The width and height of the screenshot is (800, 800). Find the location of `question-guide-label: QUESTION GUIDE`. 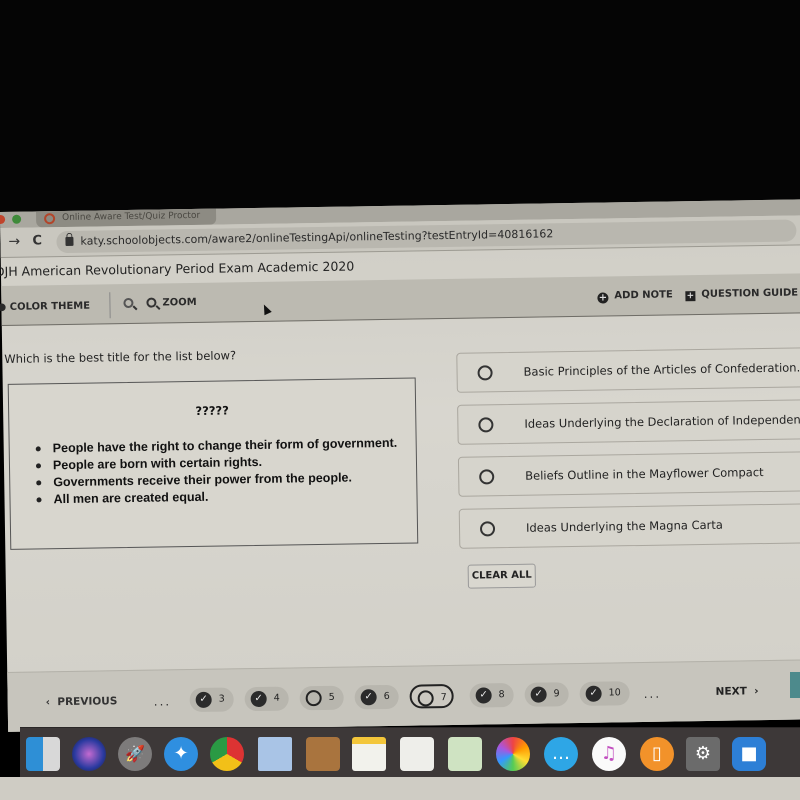

question-guide-label: QUESTION GUIDE is located at coordinates (750, 293).